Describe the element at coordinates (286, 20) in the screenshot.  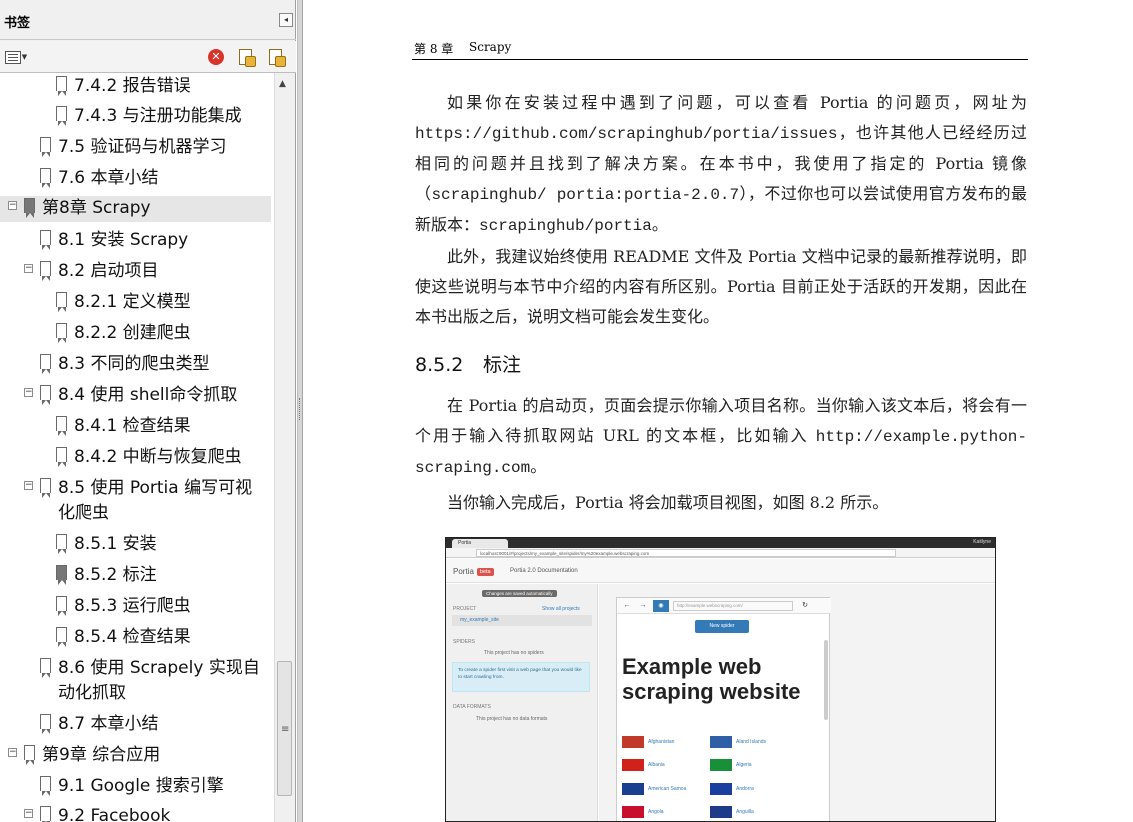
I see `collapse-panel-button: ◂` at that location.